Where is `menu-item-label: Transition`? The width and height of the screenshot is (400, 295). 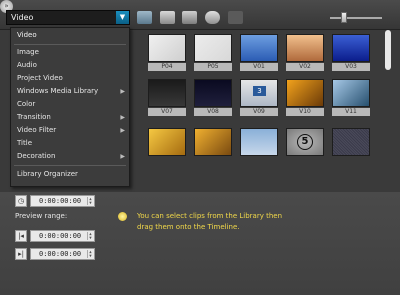
menu-item-label: Transition is located at coordinates (34, 117).